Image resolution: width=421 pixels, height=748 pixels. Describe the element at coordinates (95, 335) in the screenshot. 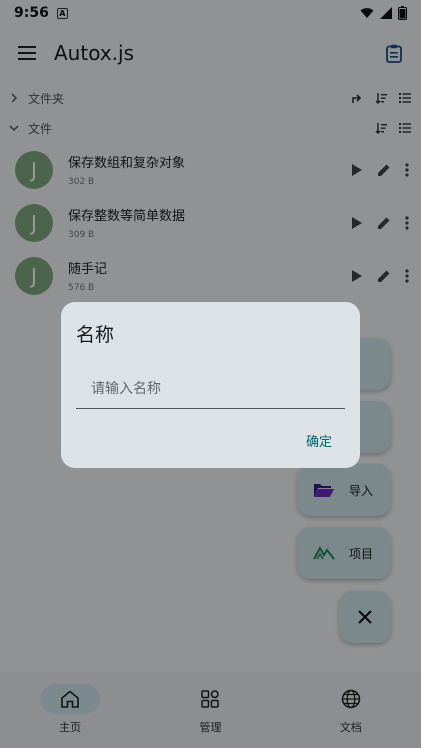

I see `dialog-title: 名称` at that location.